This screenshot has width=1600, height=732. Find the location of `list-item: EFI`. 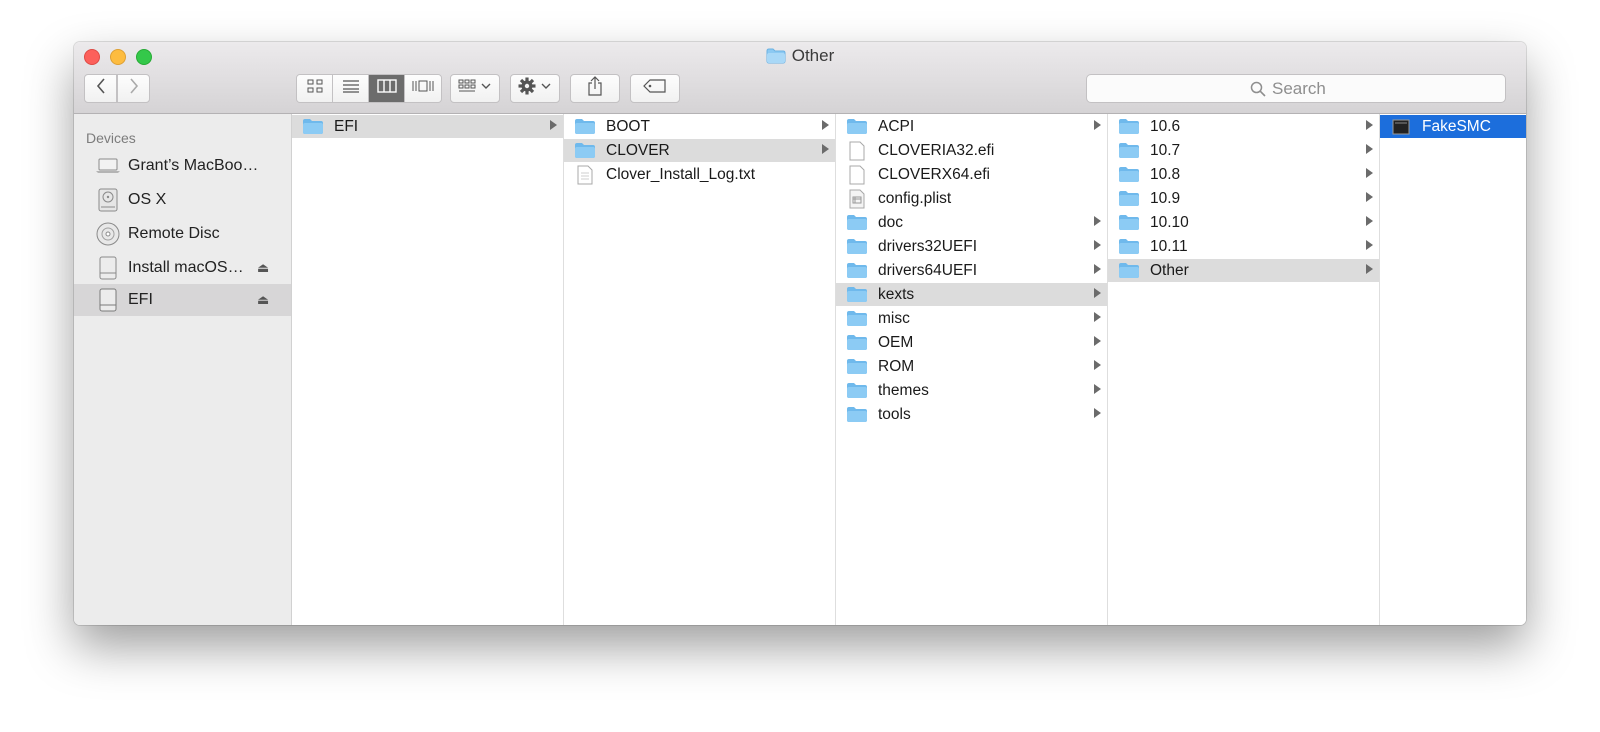

list-item: EFI is located at coordinates (427, 126).